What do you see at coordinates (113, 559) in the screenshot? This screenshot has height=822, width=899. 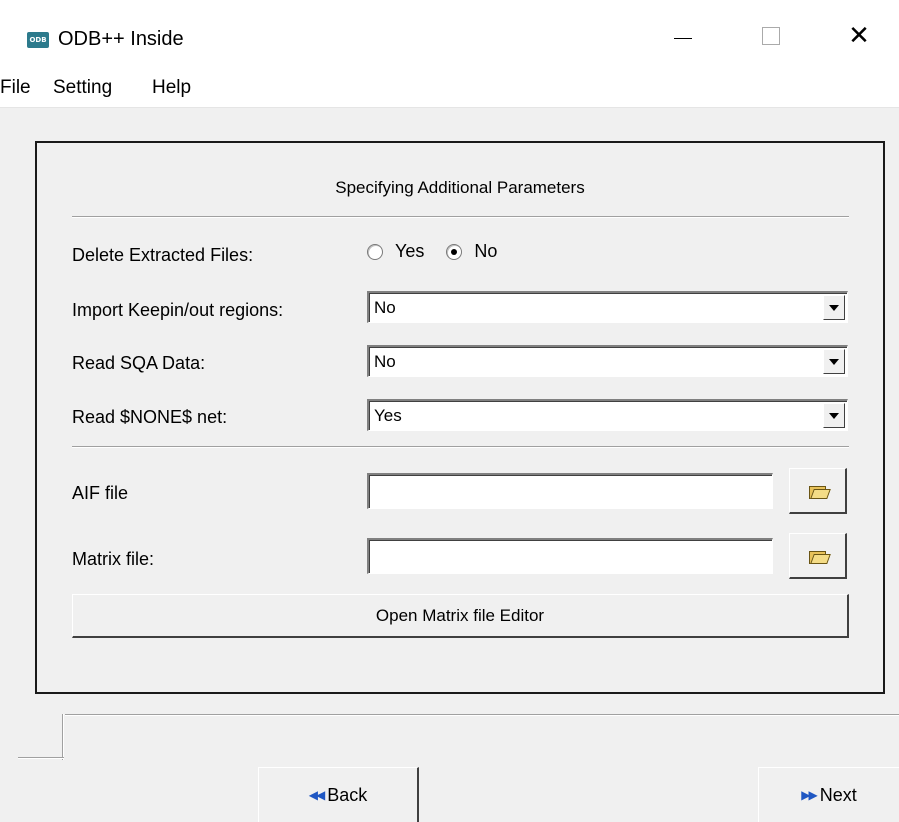 I see `matrix-file-label: Matrix file:` at bounding box center [113, 559].